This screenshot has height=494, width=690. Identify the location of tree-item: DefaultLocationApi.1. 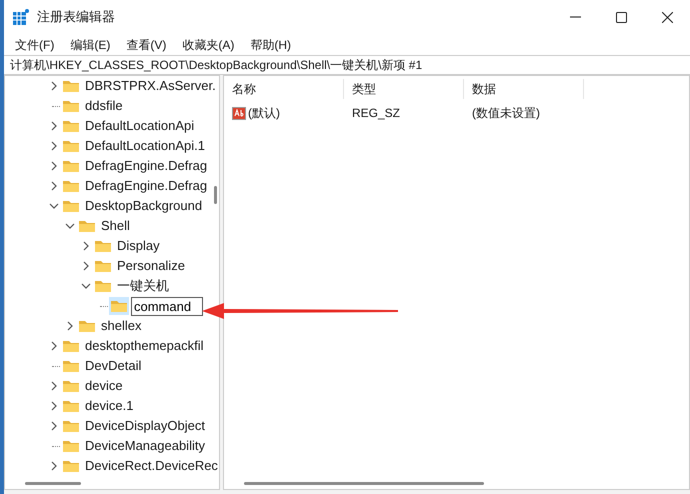
(145, 146).